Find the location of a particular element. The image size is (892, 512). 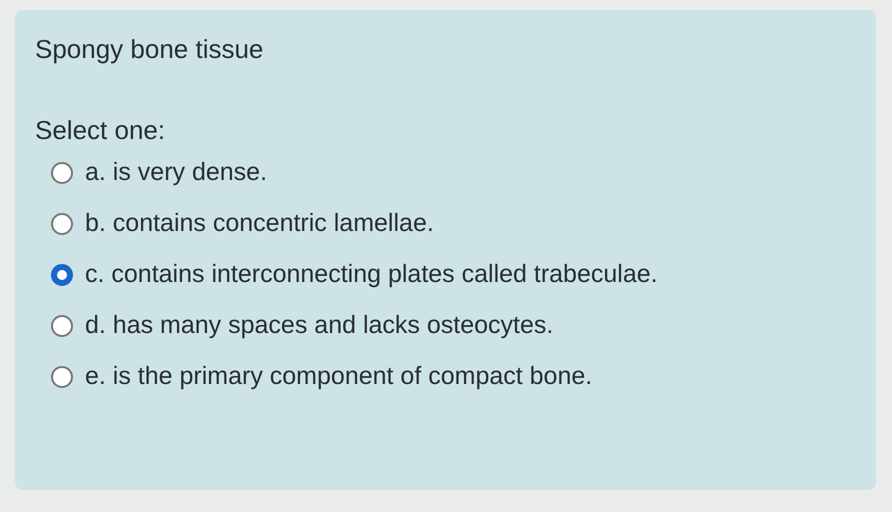

answer-option: e. is the primary component of compact bone. is located at coordinates (453, 376).